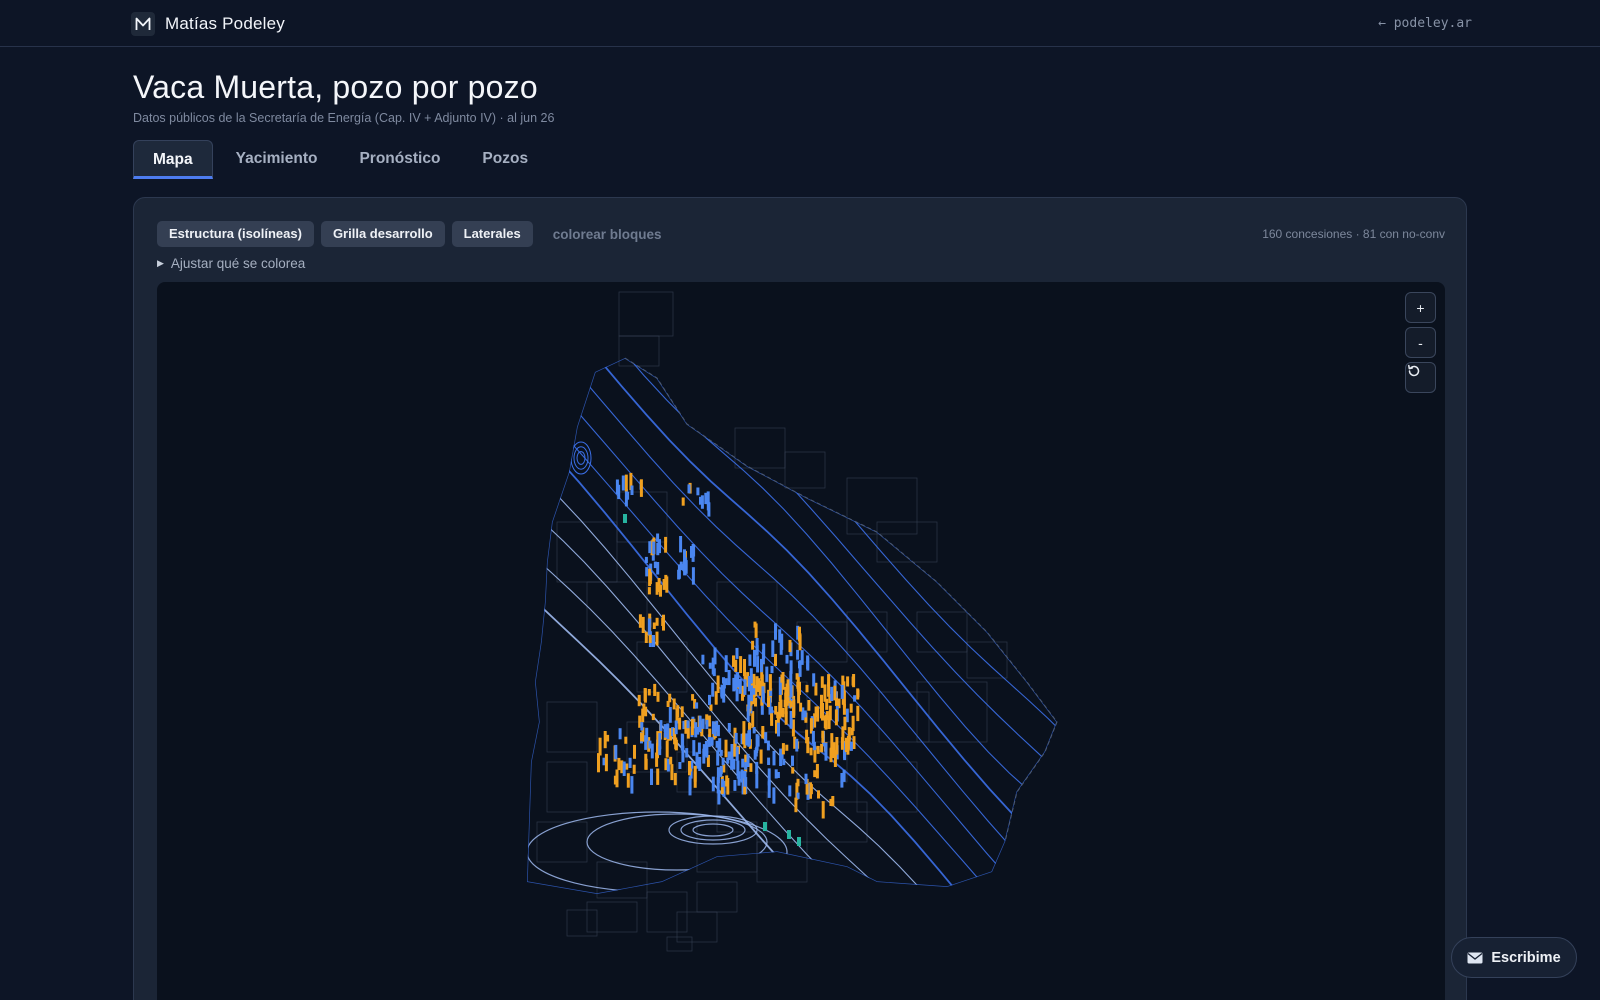 The image size is (1600, 1000). I want to click on tab-pronostico: Pronóstico, so click(399, 159).